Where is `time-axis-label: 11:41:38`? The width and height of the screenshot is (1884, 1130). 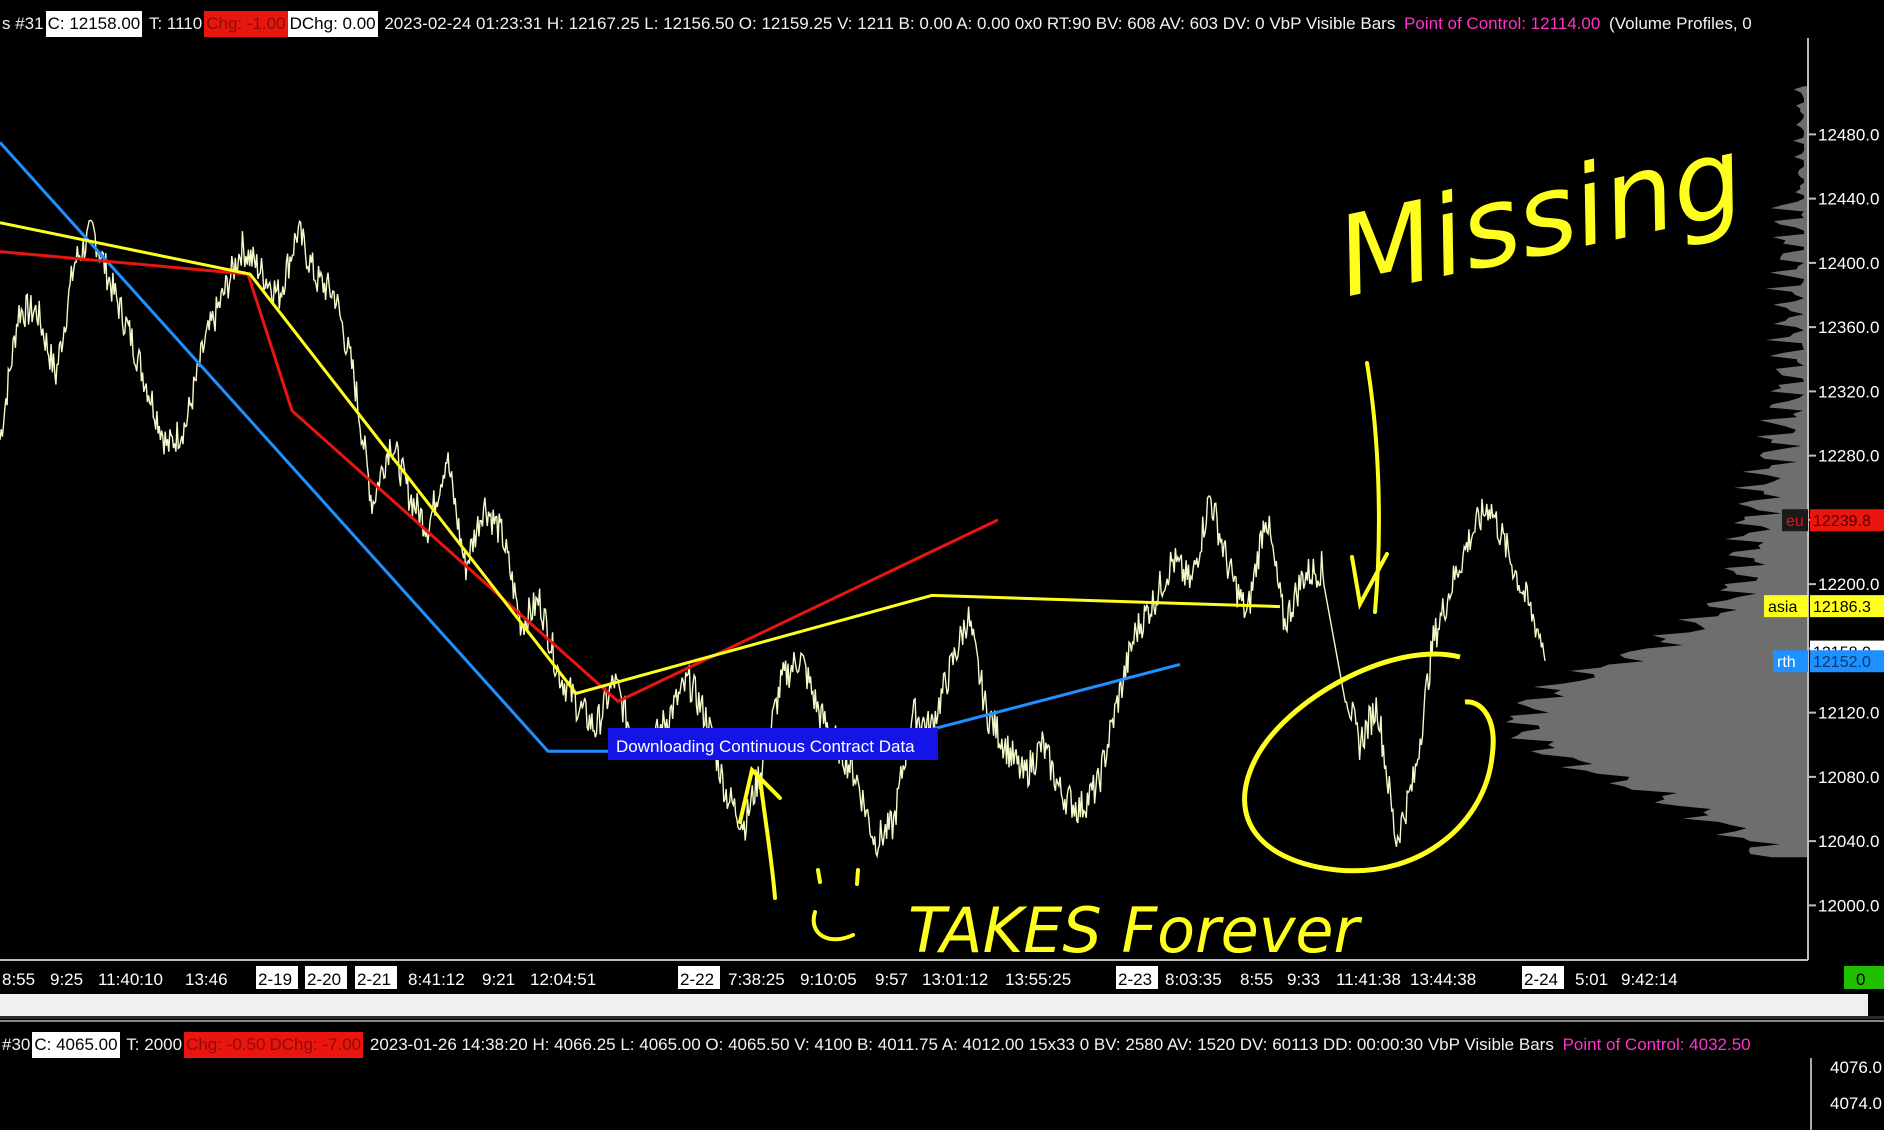
time-axis-label: 11:41:38 is located at coordinates (1368, 979).